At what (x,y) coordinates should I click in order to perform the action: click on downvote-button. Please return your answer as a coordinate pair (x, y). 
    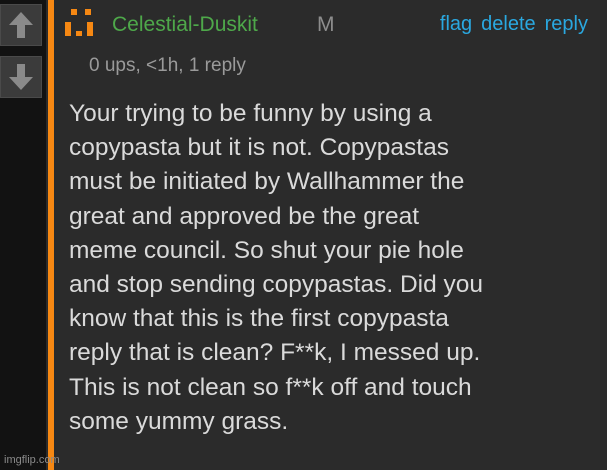
    Looking at the image, I should click on (21, 77).